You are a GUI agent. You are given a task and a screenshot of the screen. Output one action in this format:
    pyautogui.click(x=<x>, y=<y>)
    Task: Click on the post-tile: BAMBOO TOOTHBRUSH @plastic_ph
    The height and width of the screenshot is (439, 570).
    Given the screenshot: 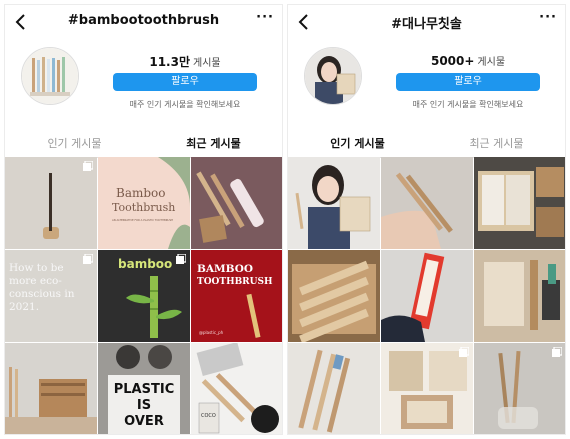 What is the action you would take?
    pyautogui.click(x=236, y=296)
    